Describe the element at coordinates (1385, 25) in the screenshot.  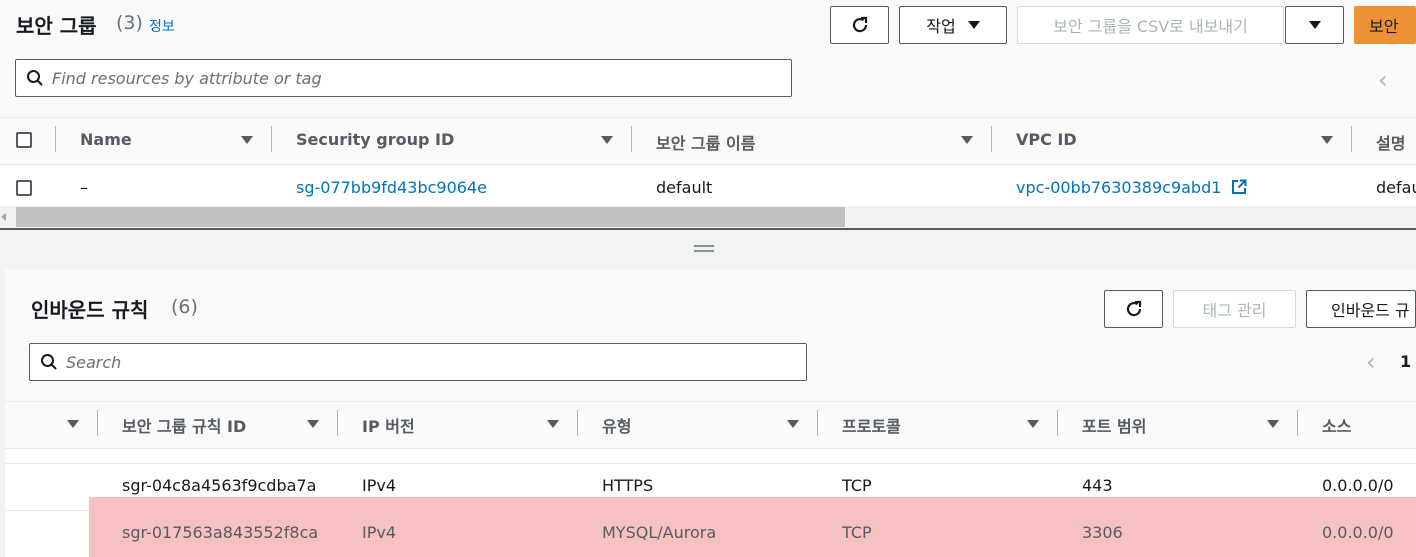
I see `create-security-group-button: 보안` at that location.